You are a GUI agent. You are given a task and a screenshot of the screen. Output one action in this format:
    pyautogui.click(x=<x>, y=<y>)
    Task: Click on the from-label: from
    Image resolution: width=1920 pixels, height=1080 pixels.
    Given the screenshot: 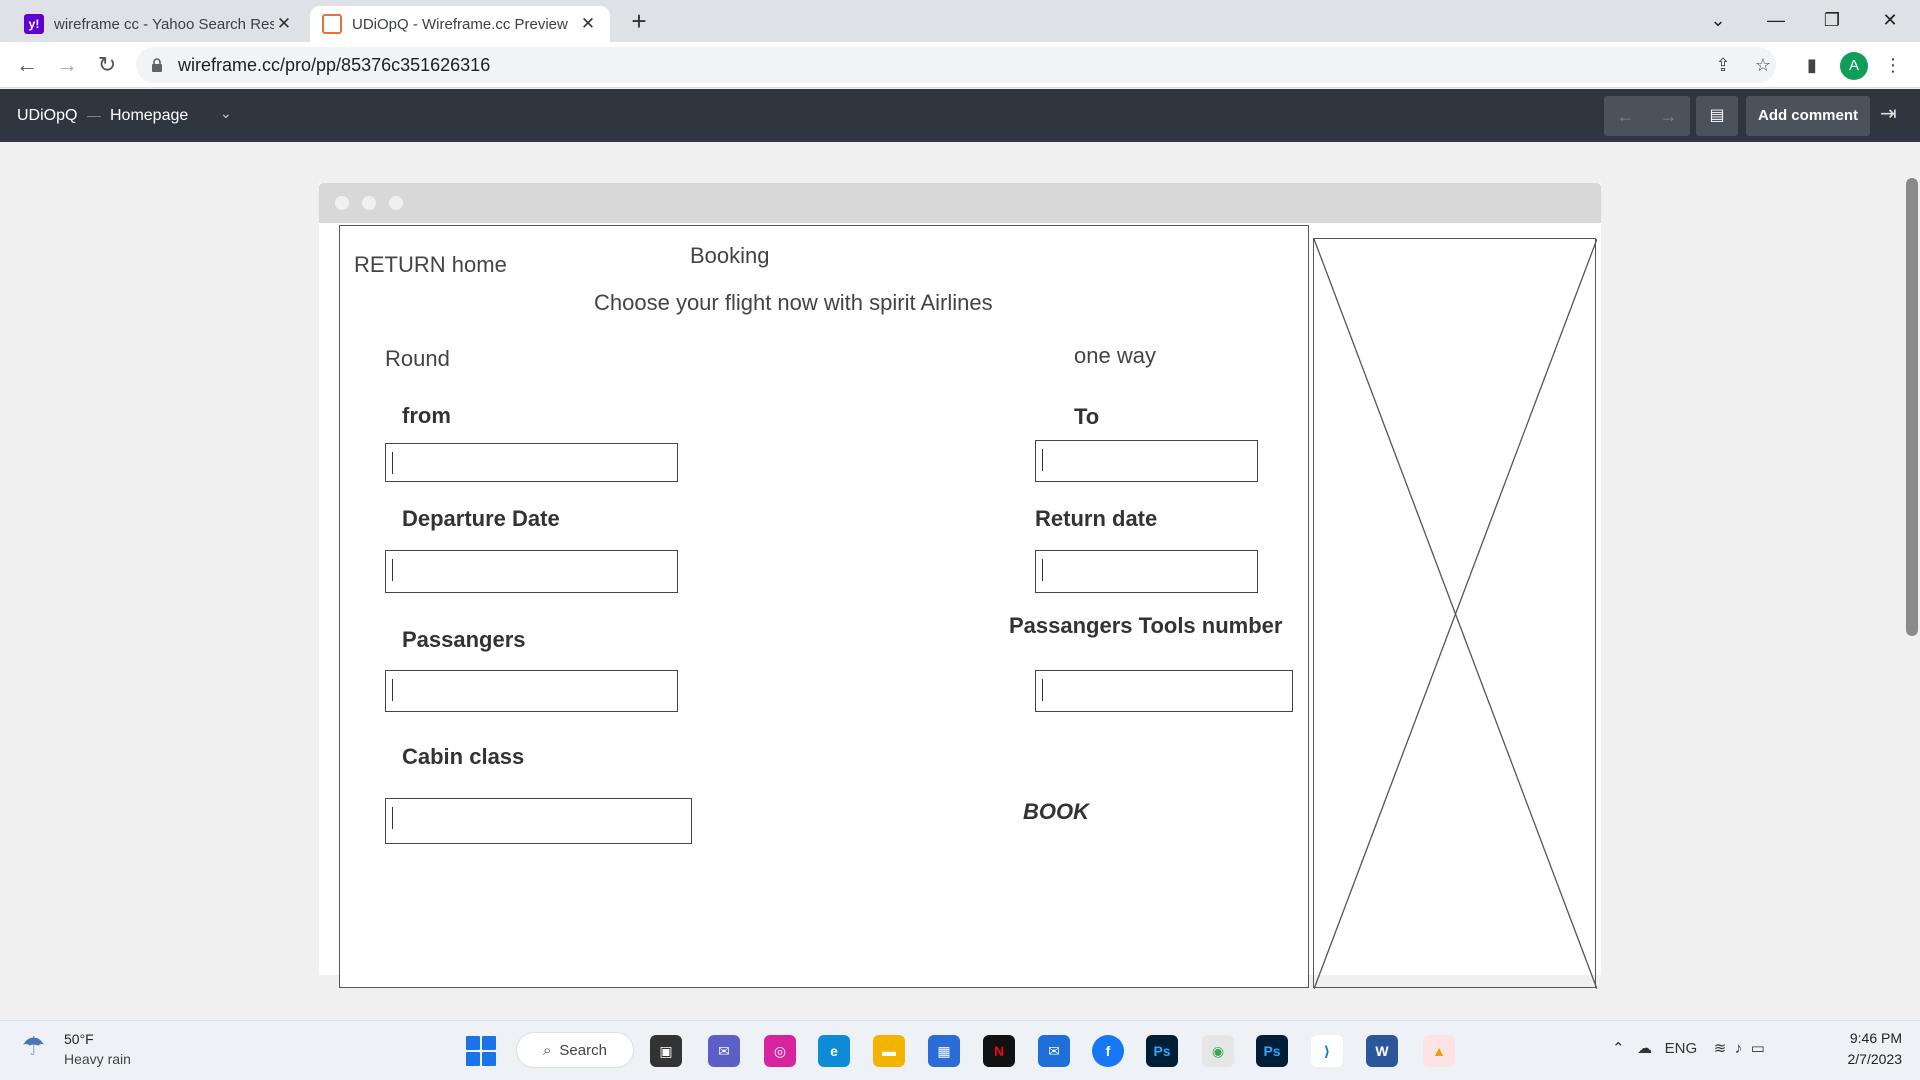 What is the action you would take?
    pyautogui.click(x=426, y=415)
    